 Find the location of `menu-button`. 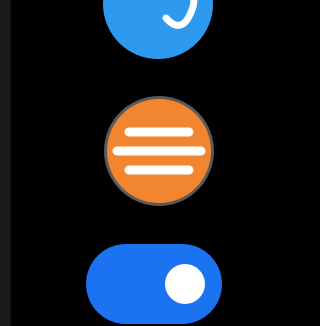

menu-button is located at coordinates (159, 151).